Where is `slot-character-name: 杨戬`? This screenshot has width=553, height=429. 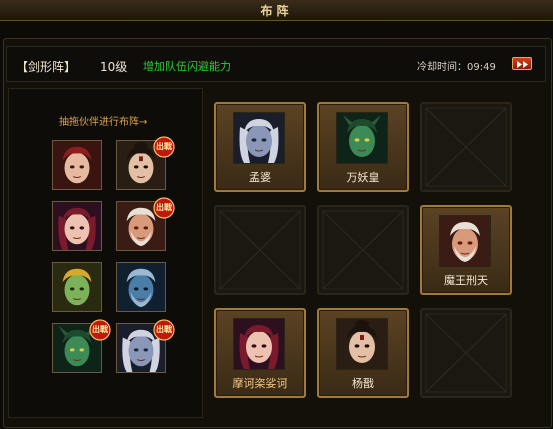 slot-character-name: 杨戬 is located at coordinates (363, 383).